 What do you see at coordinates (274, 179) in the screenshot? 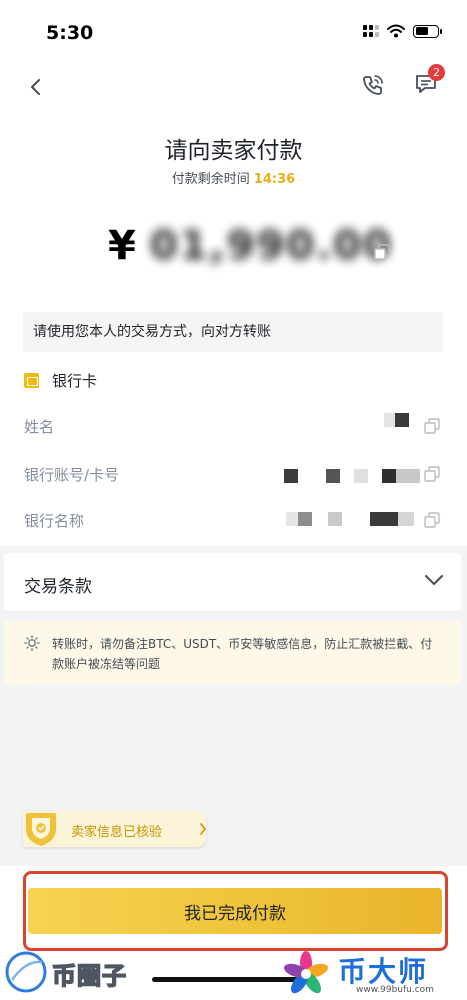
I see `countdown-value: 14:36` at bounding box center [274, 179].